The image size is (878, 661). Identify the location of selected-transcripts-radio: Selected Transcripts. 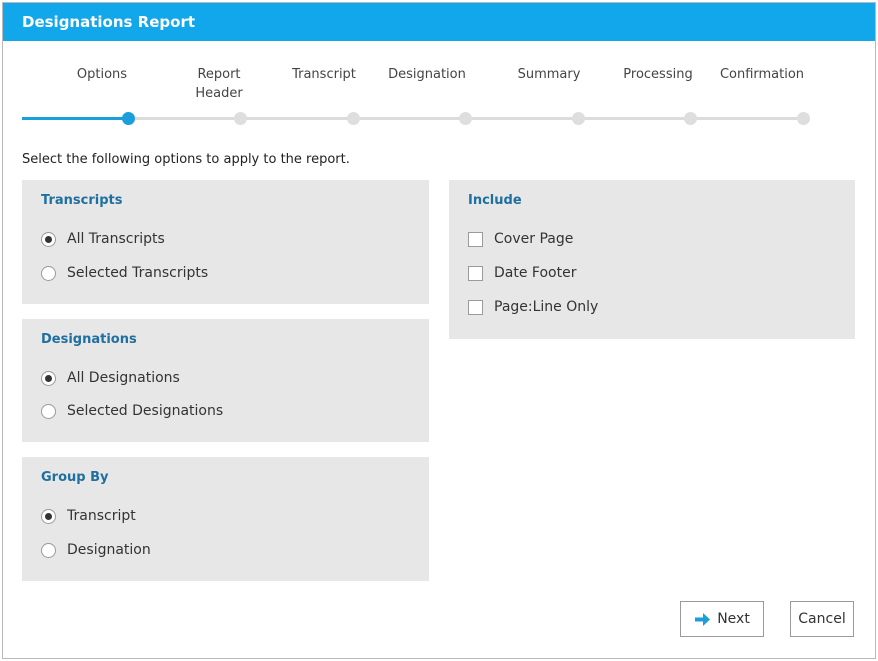
(124, 273).